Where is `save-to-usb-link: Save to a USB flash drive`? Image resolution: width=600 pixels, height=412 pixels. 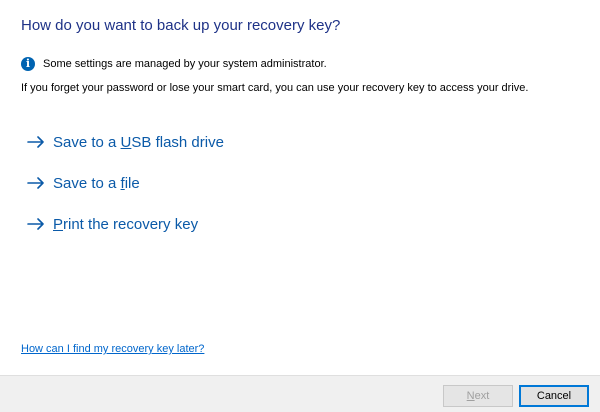 save-to-usb-link: Save to a USB flash drive is located at coordinates (125, 142).